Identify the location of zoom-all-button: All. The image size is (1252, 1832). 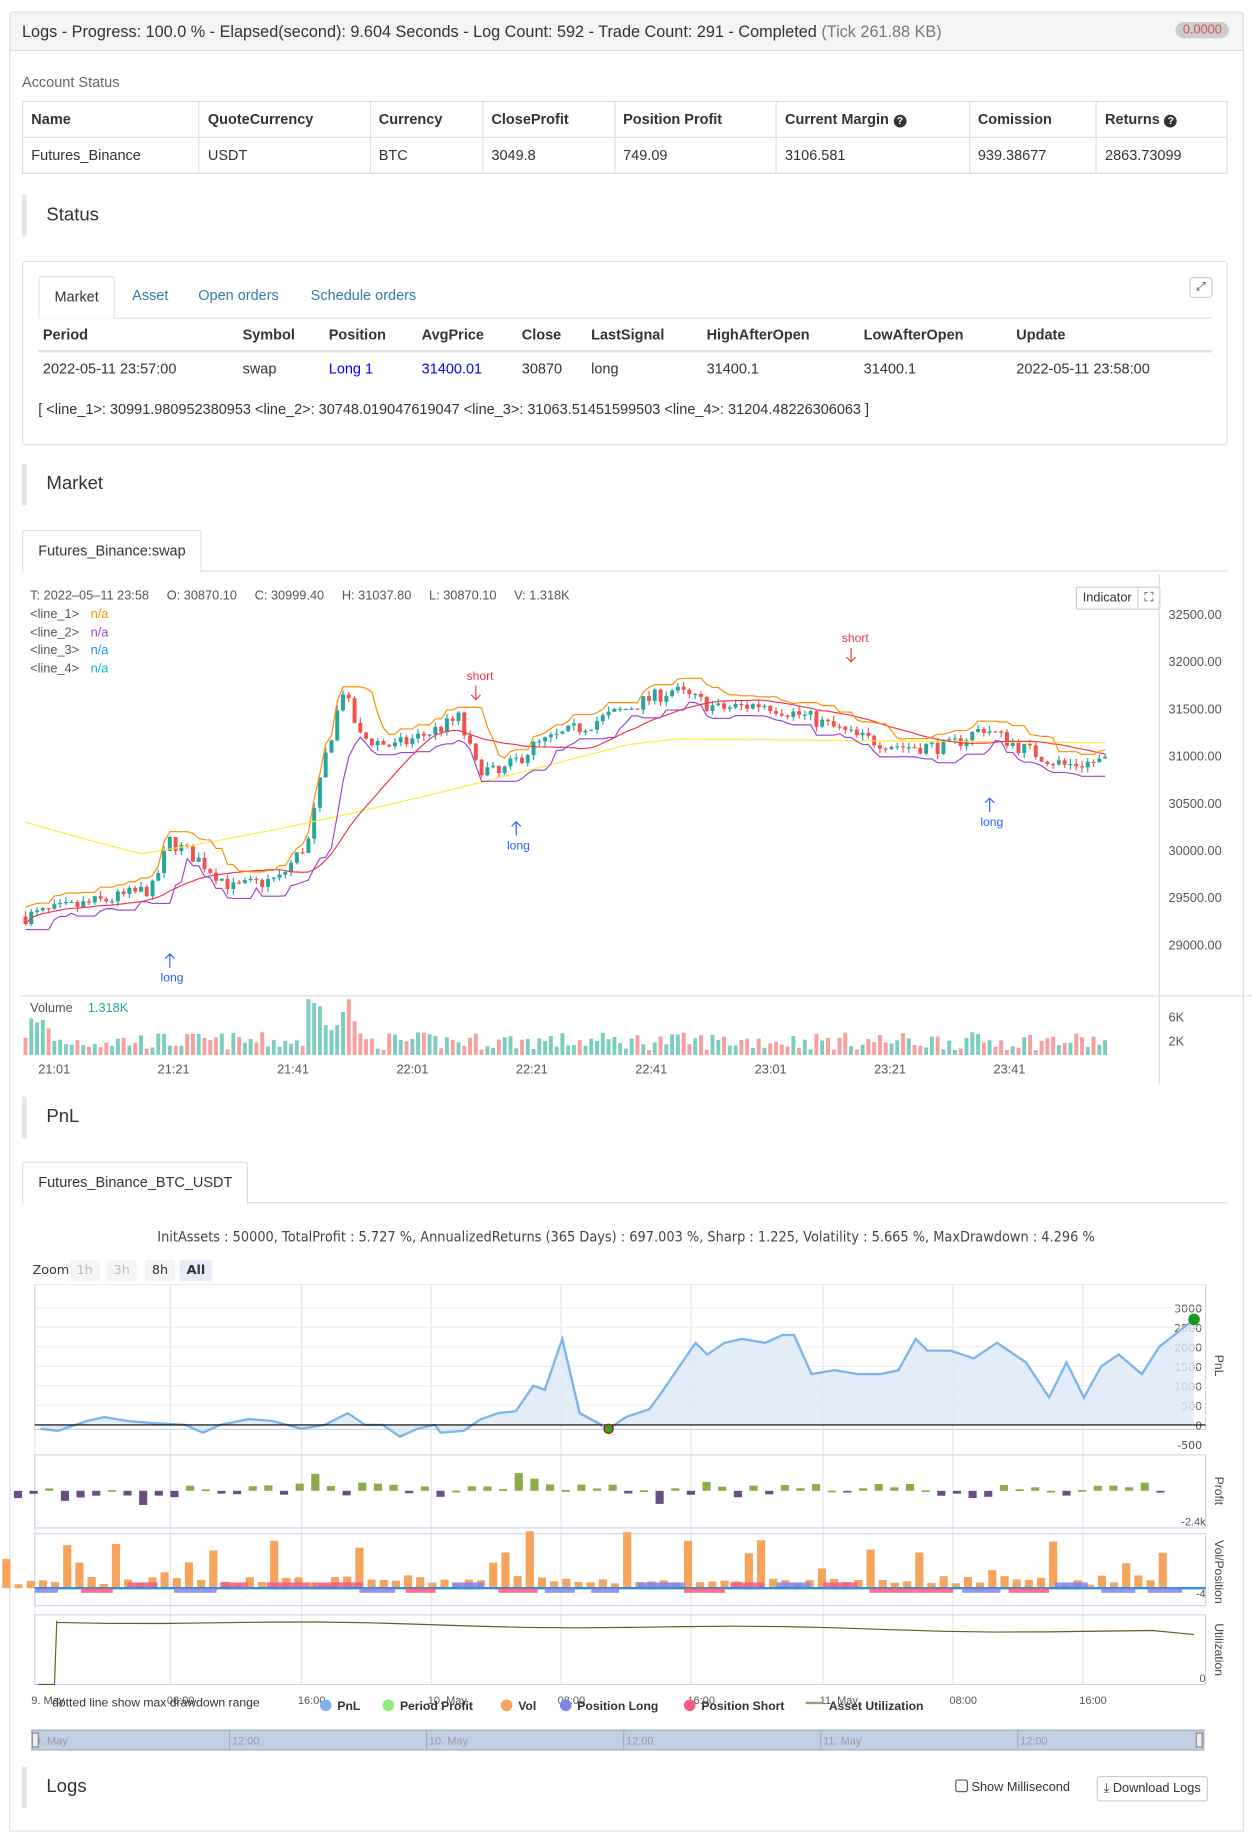
(196, 1270).